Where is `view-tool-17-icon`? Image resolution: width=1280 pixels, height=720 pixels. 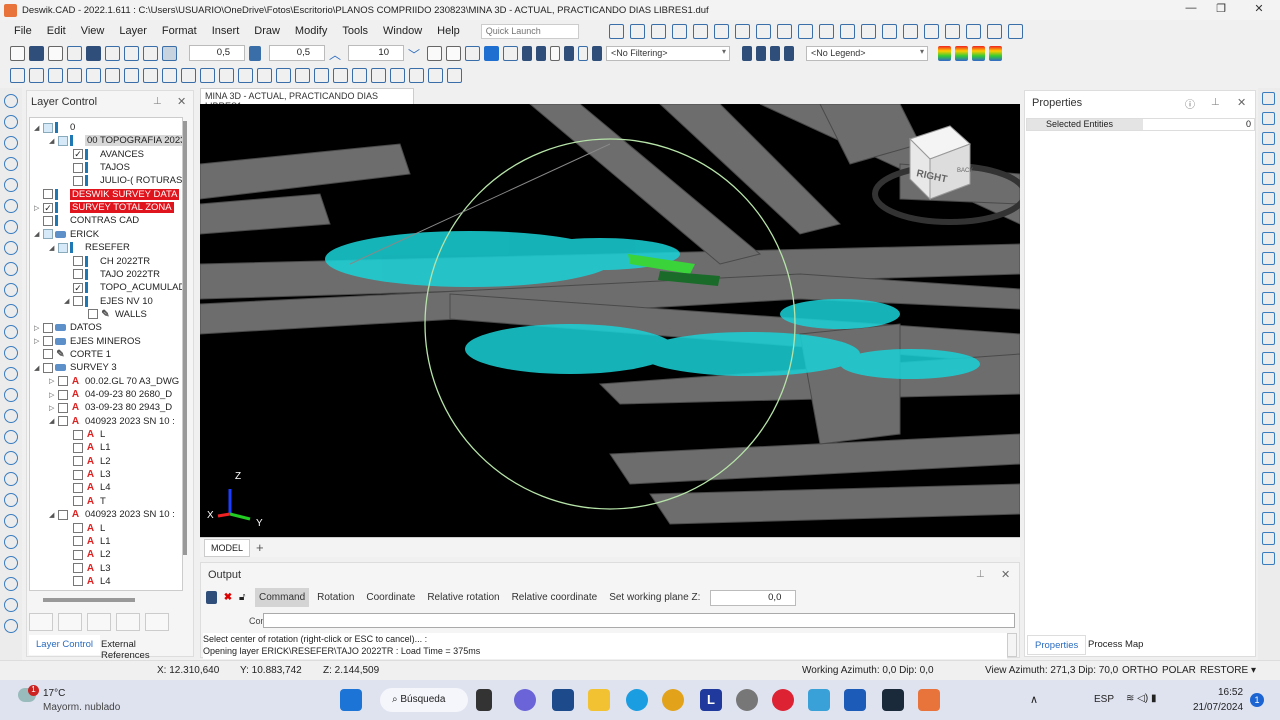 view-tool-17-icon is located at coordinates (952, 31).